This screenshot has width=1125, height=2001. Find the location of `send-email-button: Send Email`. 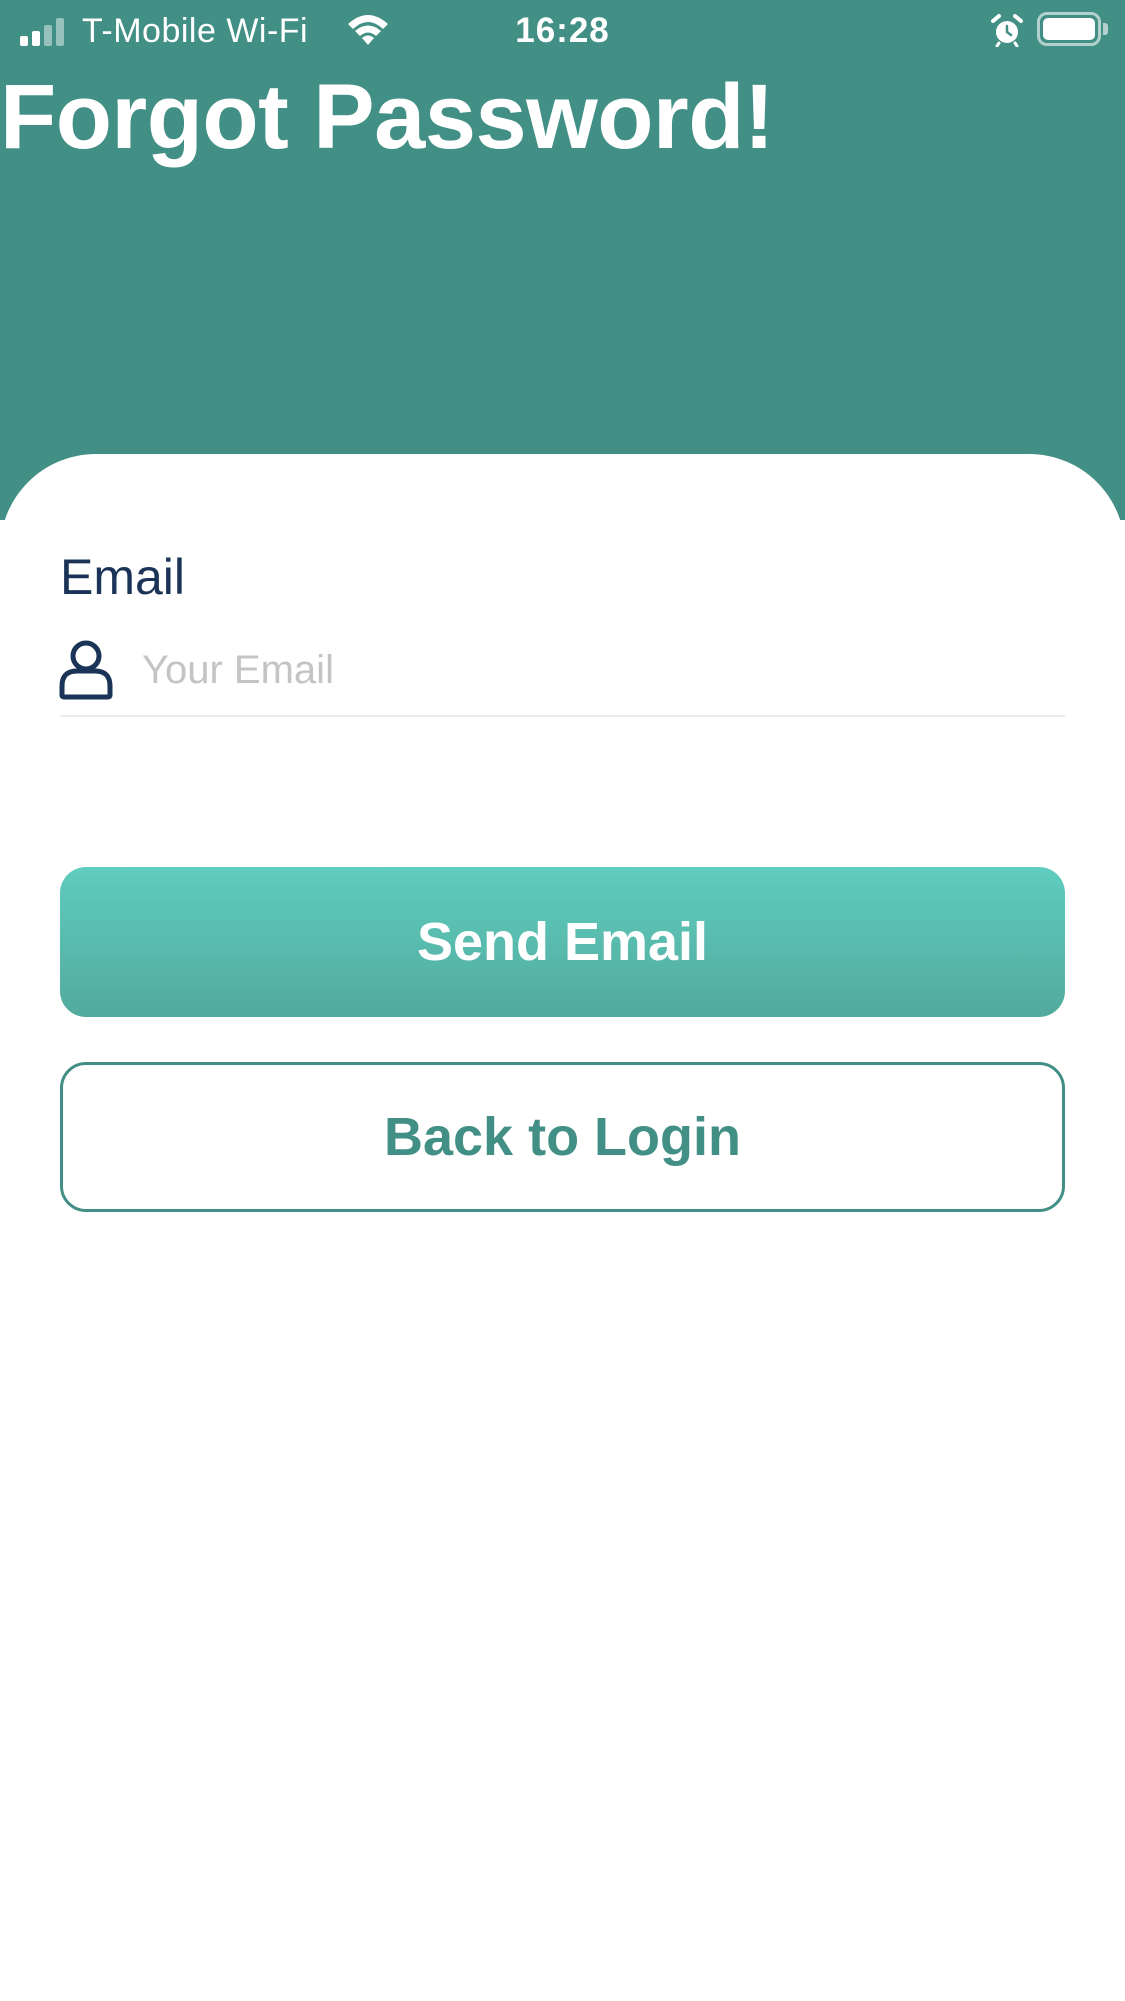

send-email-button: Send Email is located at coordinates (562, 942).